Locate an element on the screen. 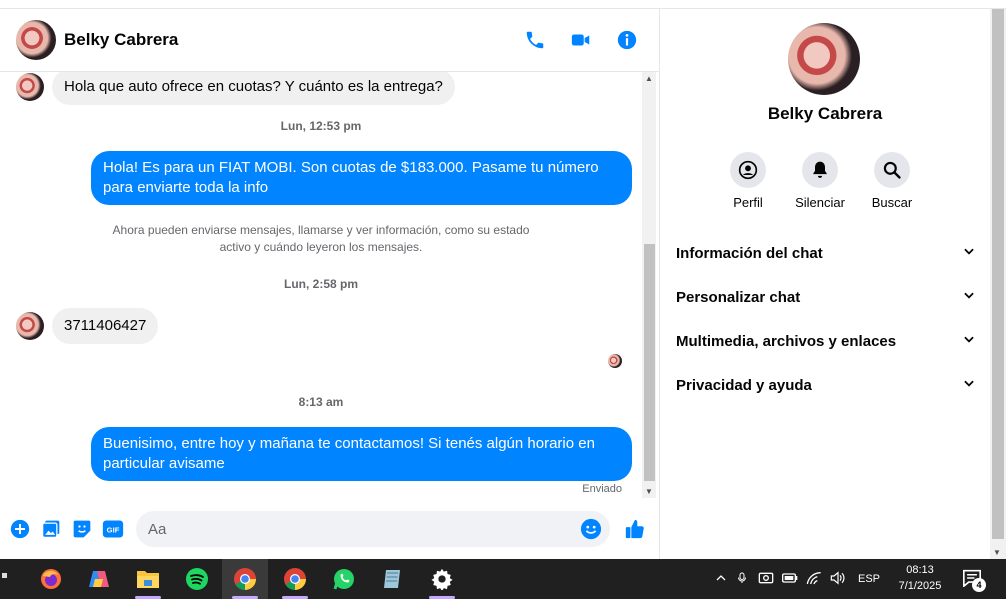 Image resolution: width=1006 pixels, height=599 pixels. thumbs-up-icon is located at coordinates (635, 529).